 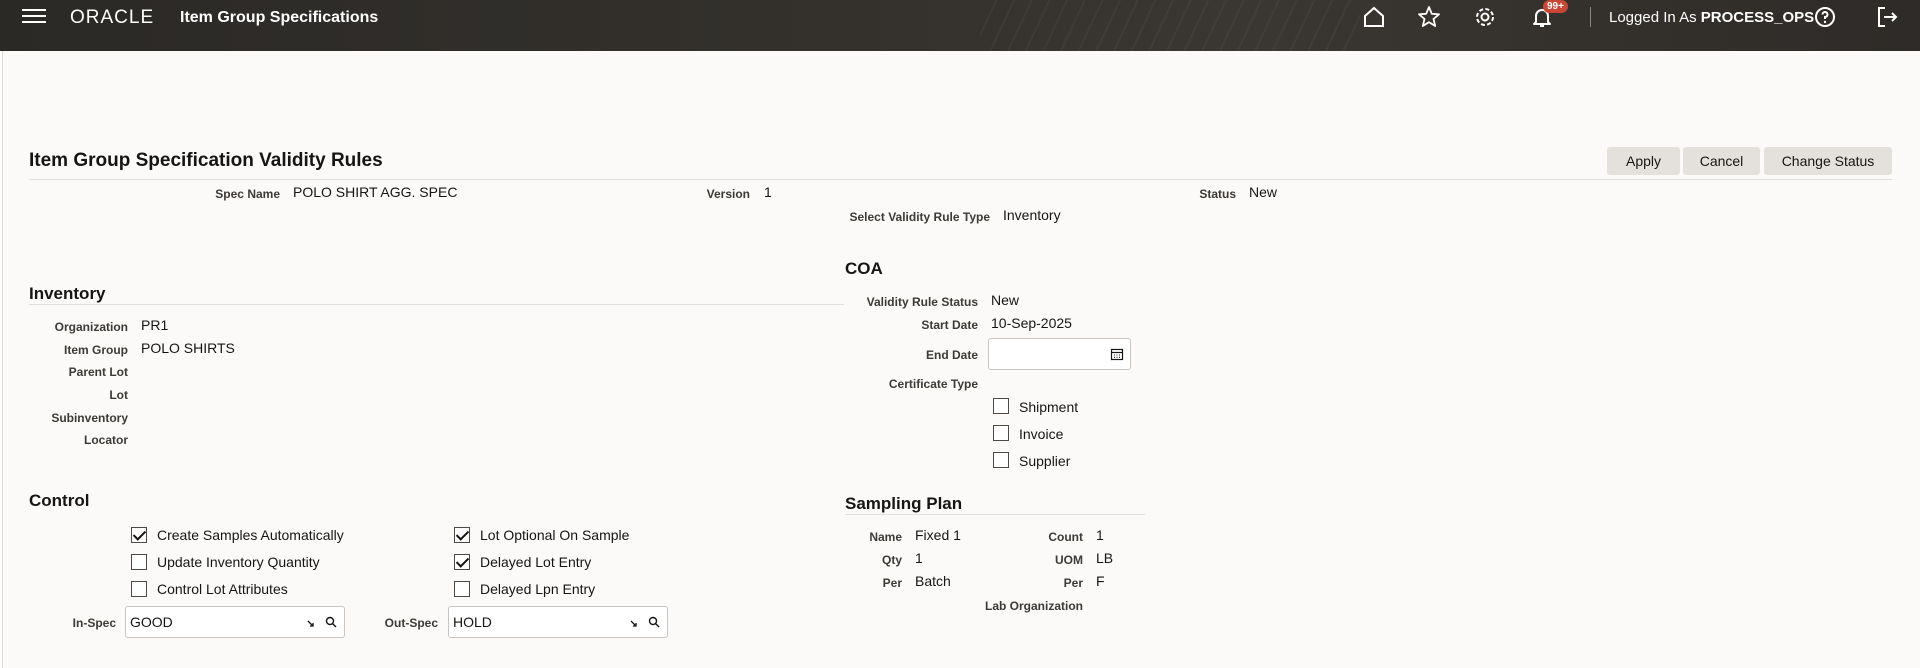 I want to click on delayed-lpn-entry-label: Delayed Lpn Entry, so click(x=538, y=589).